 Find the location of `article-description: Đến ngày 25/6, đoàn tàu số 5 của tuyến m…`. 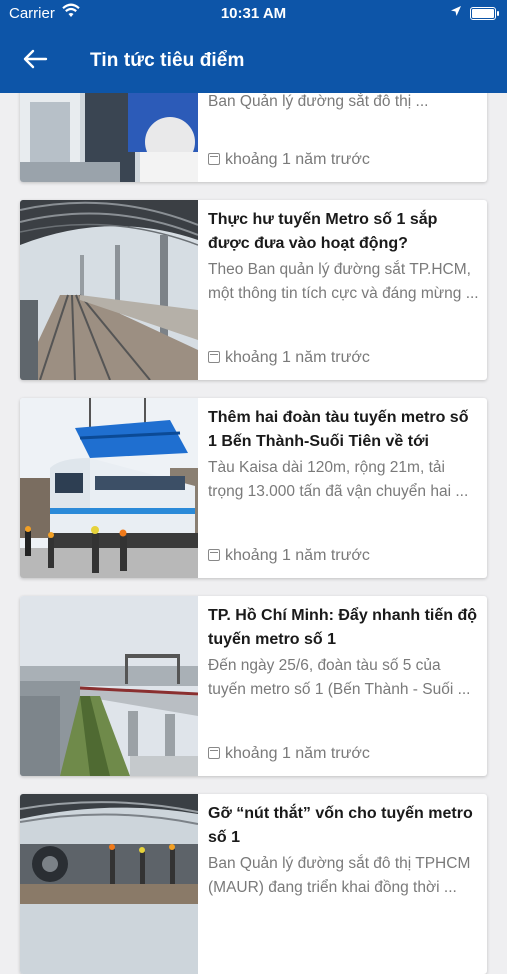

article-description: Đến ngày 25/6, đoàn tàu số 5 của tuyến m… is located at coordinates (339, 677).